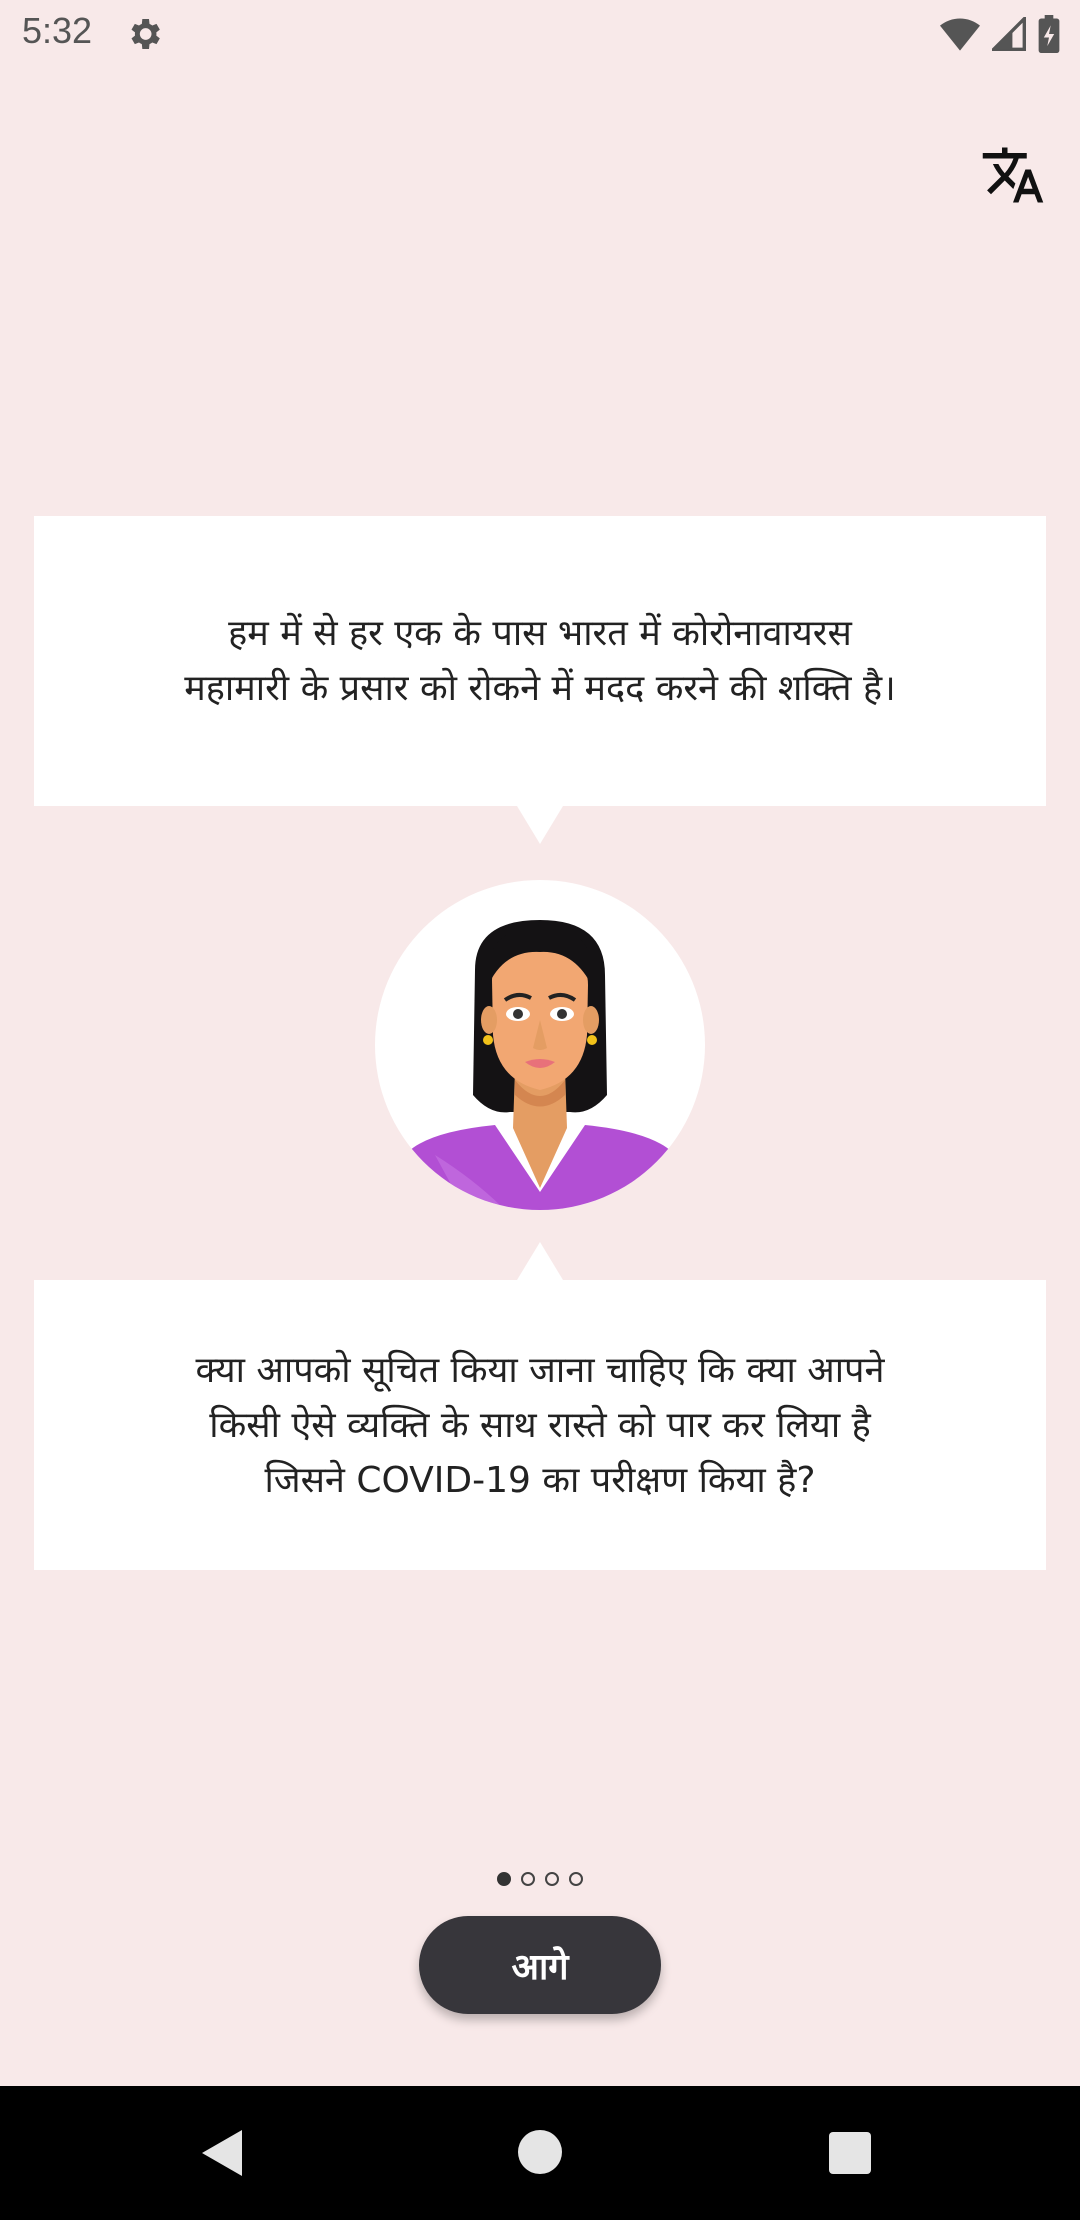  Describe the element at coordinates (57, 30) in the screenshot. I see `status-time: 5:32` at that location.